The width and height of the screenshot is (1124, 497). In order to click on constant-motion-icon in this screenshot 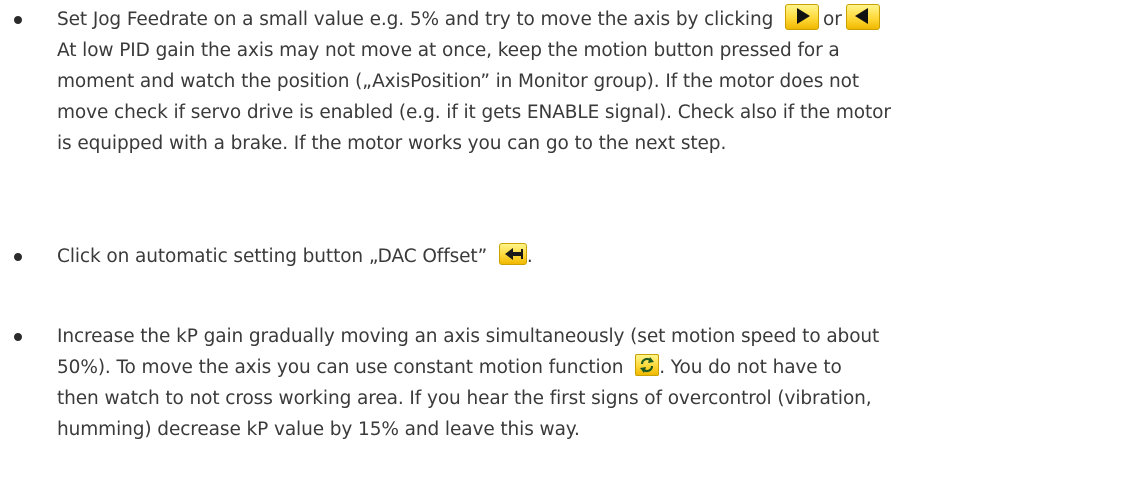, I will do `click(647, 365)`.